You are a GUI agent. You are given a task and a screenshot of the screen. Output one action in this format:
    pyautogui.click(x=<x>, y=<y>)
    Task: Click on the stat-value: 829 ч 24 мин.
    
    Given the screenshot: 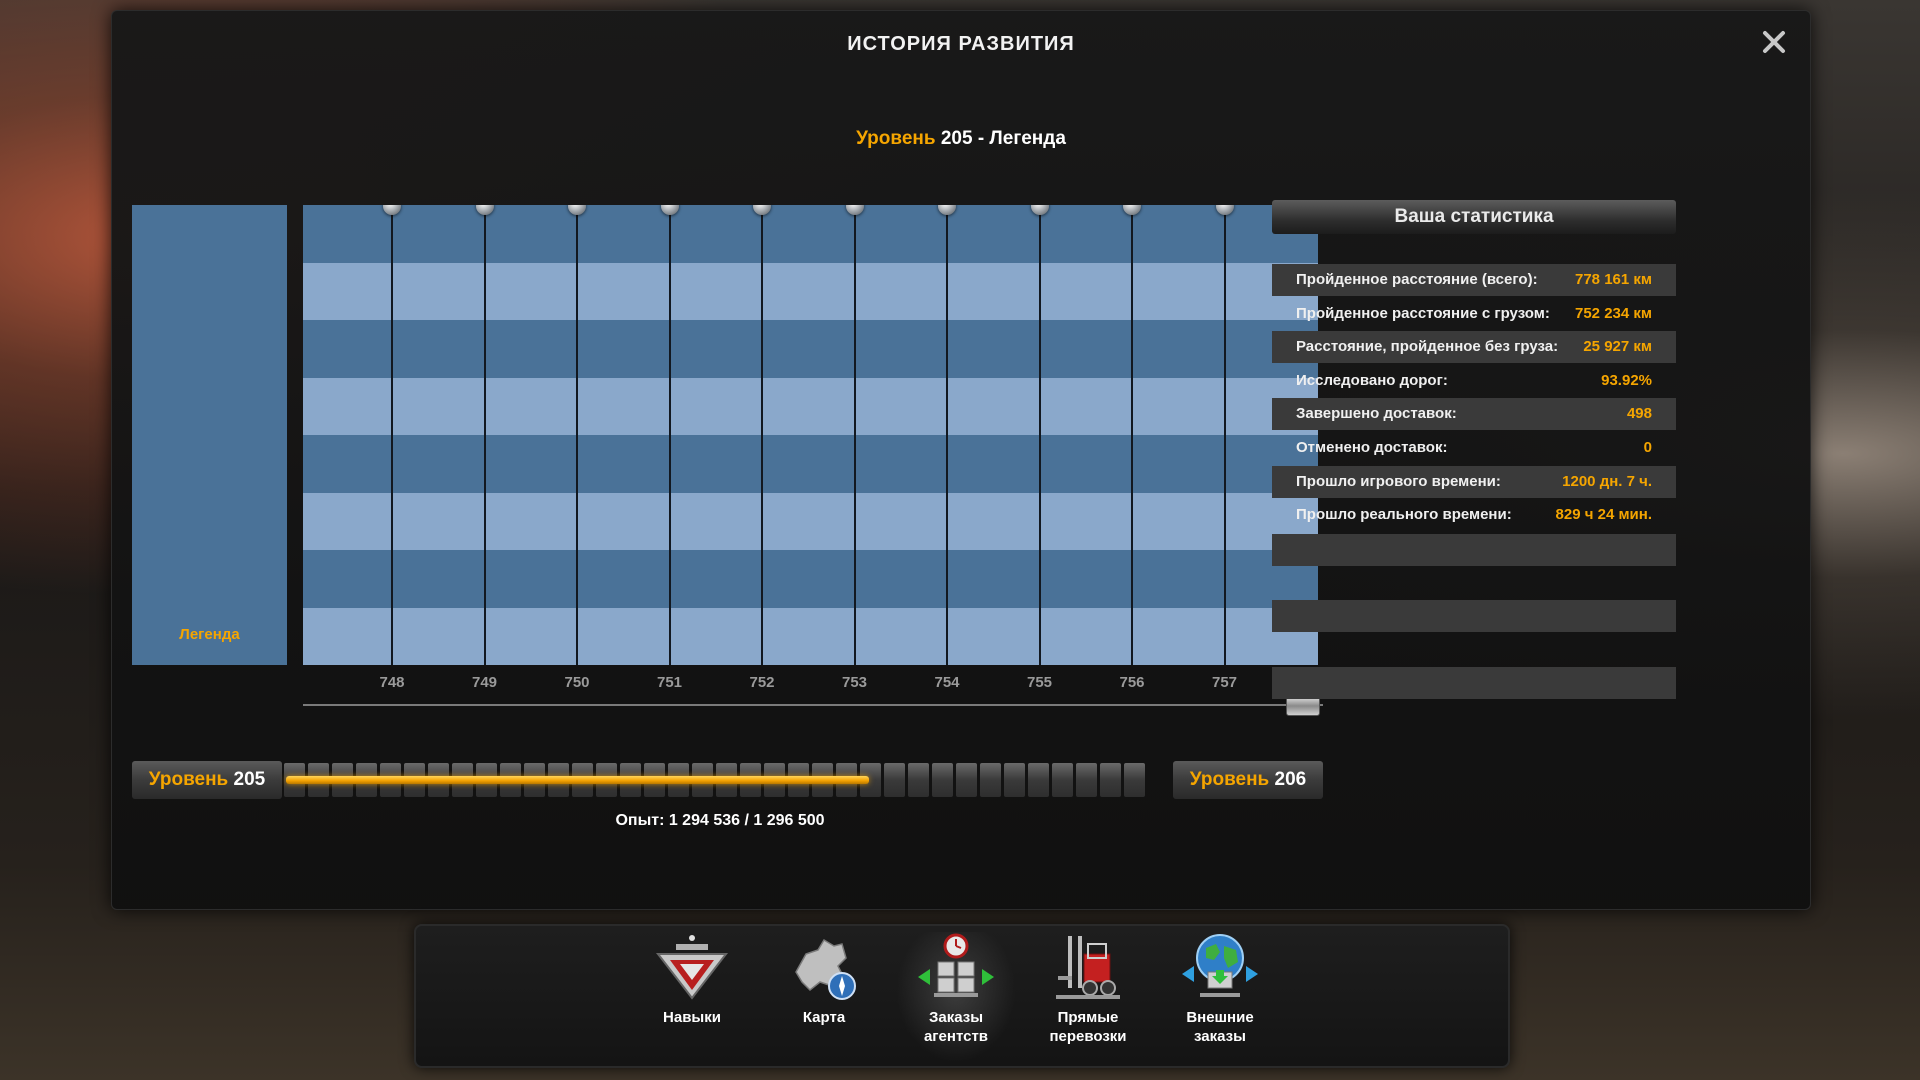 What is the action you would take?
    pyautogui.click(x=1603, y=515)
    